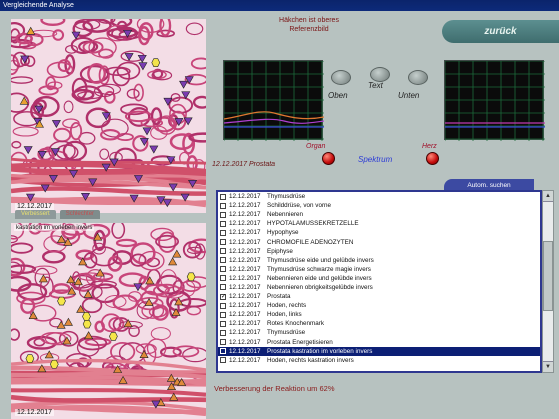 The image size is (559, 419). What do you see at coordinates (418, 77) in the screenshot?
I see `unten-button` at bounding box center [418, 77].